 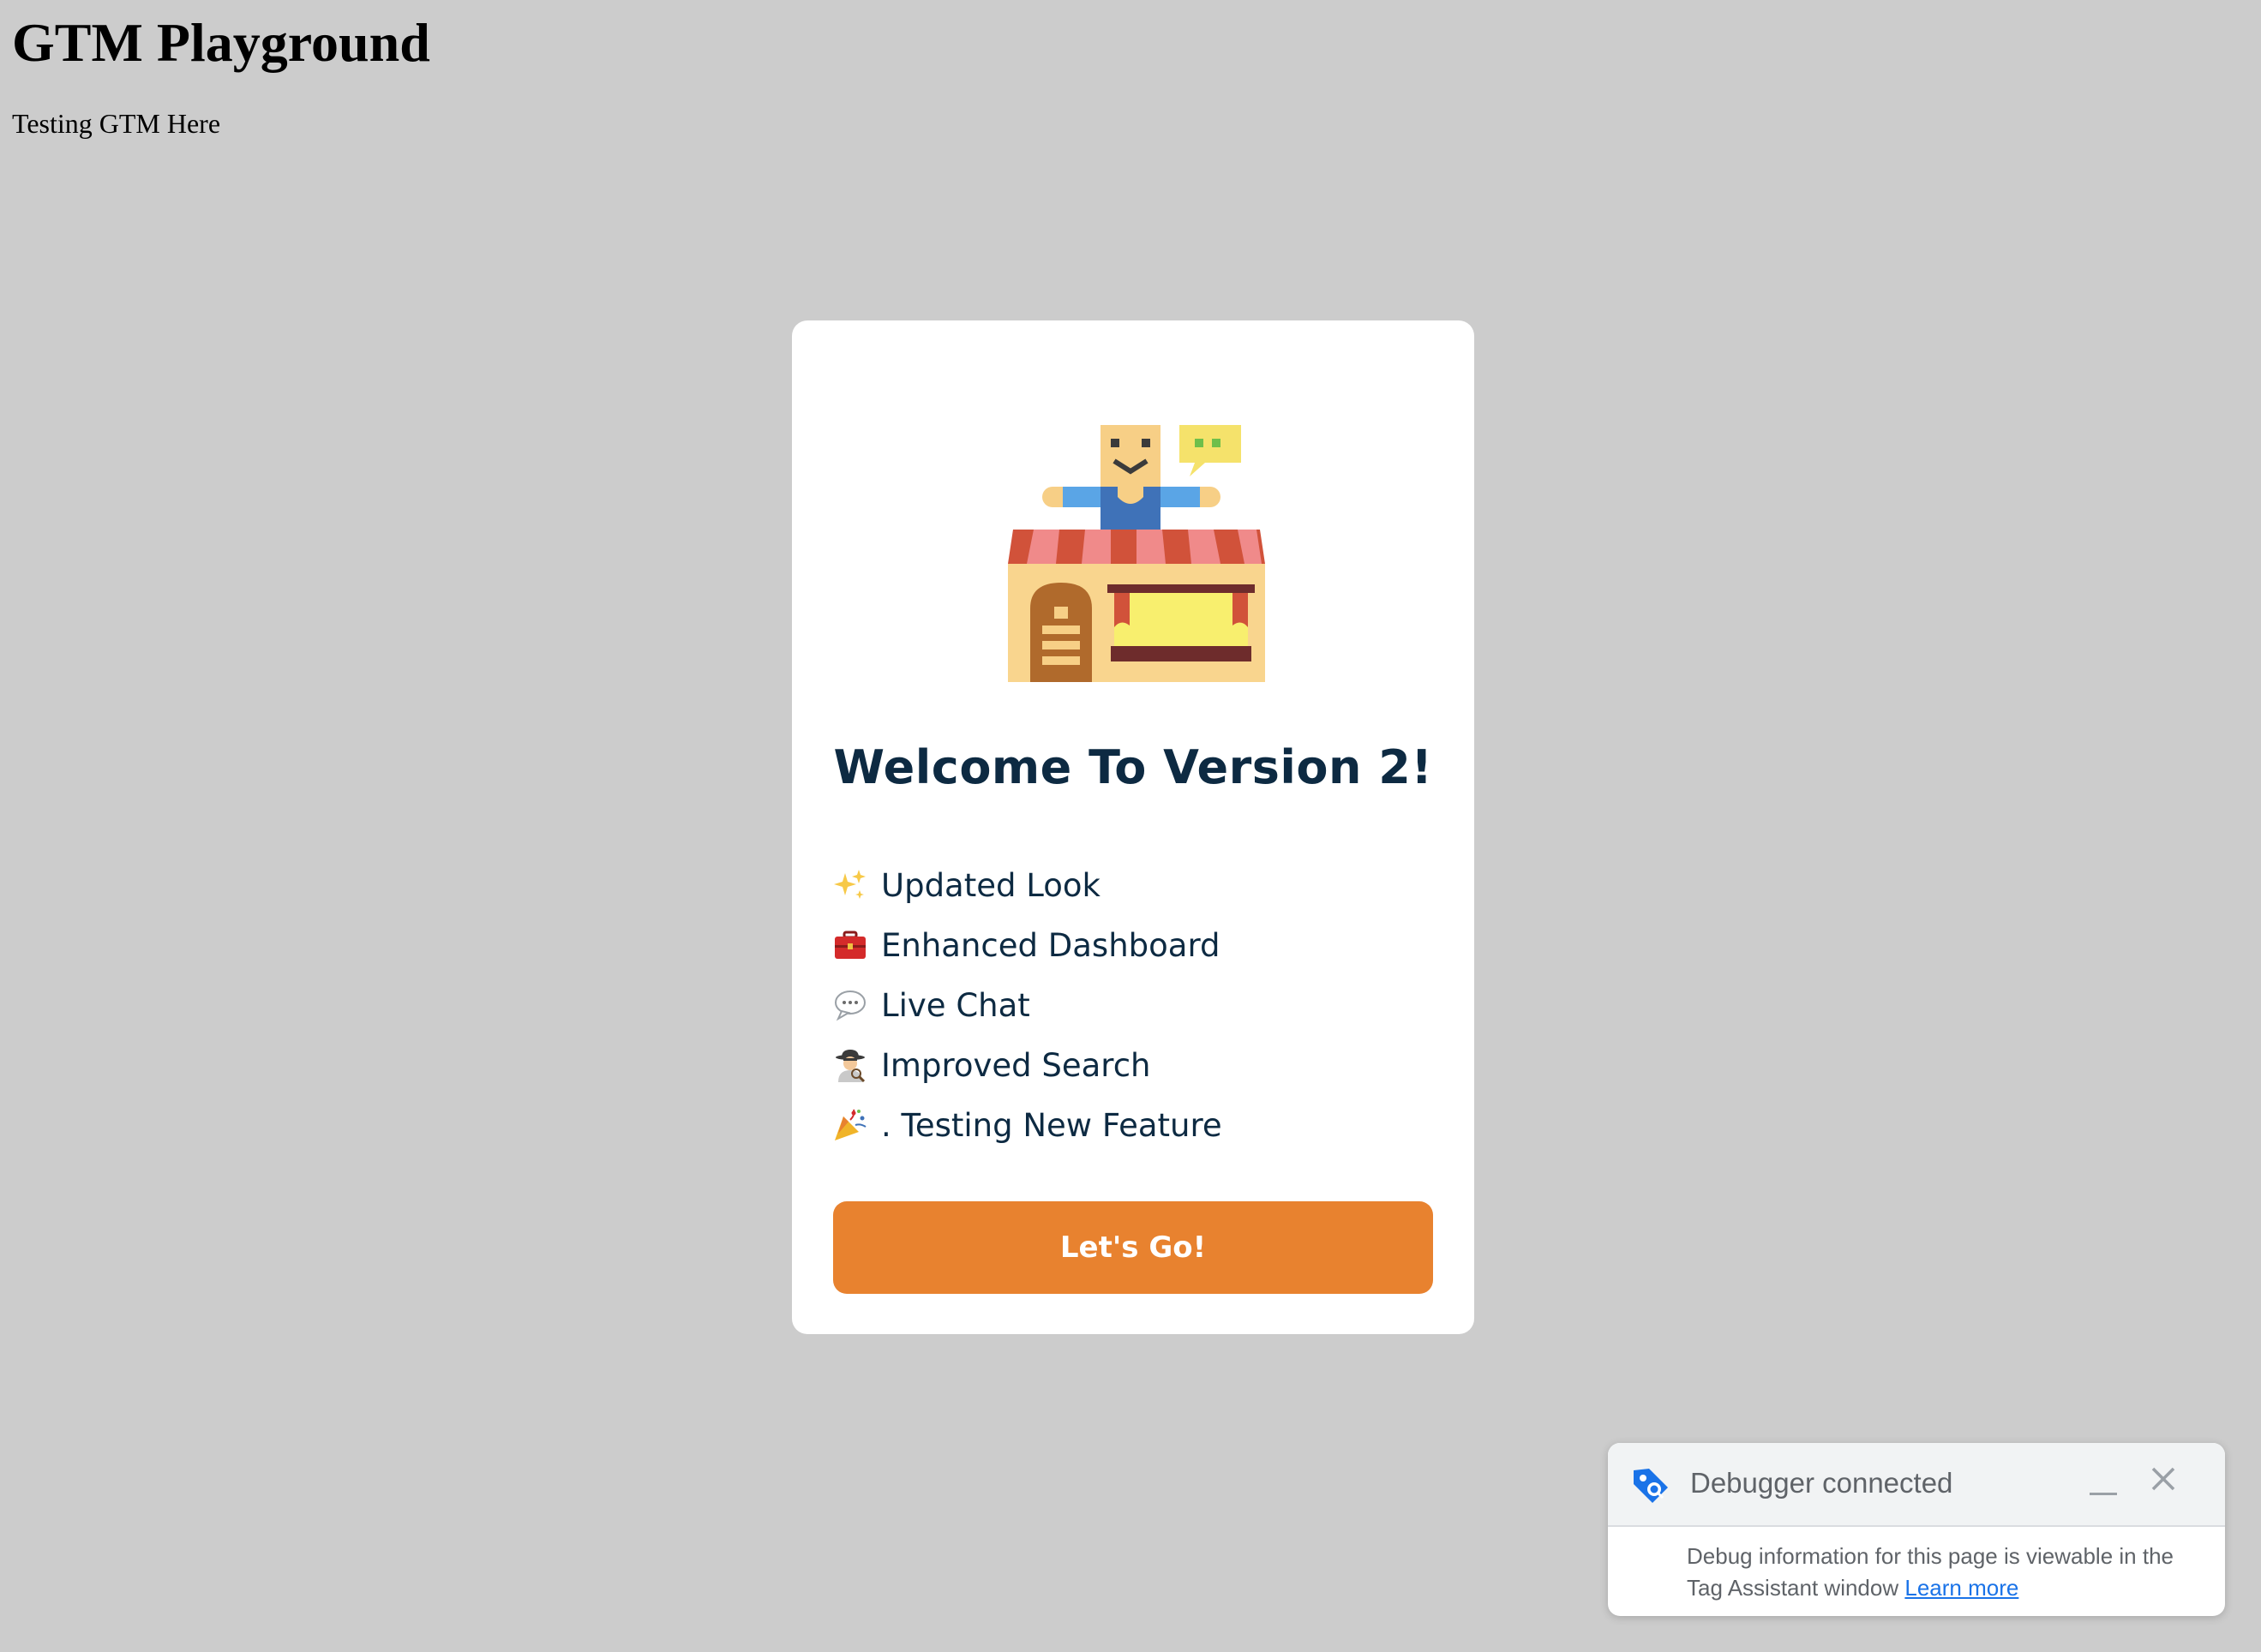 I want to click on tag-assistant-icon, so click(x=1651, y=1486).